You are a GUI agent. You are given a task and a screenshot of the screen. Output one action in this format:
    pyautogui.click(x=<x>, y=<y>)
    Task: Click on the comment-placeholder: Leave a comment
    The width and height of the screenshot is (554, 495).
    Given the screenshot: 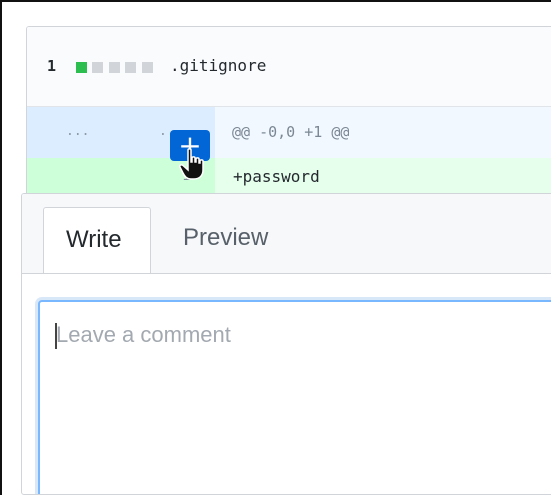 What is the action you would take?
    pyautogui.click(x=143, y=334)
    